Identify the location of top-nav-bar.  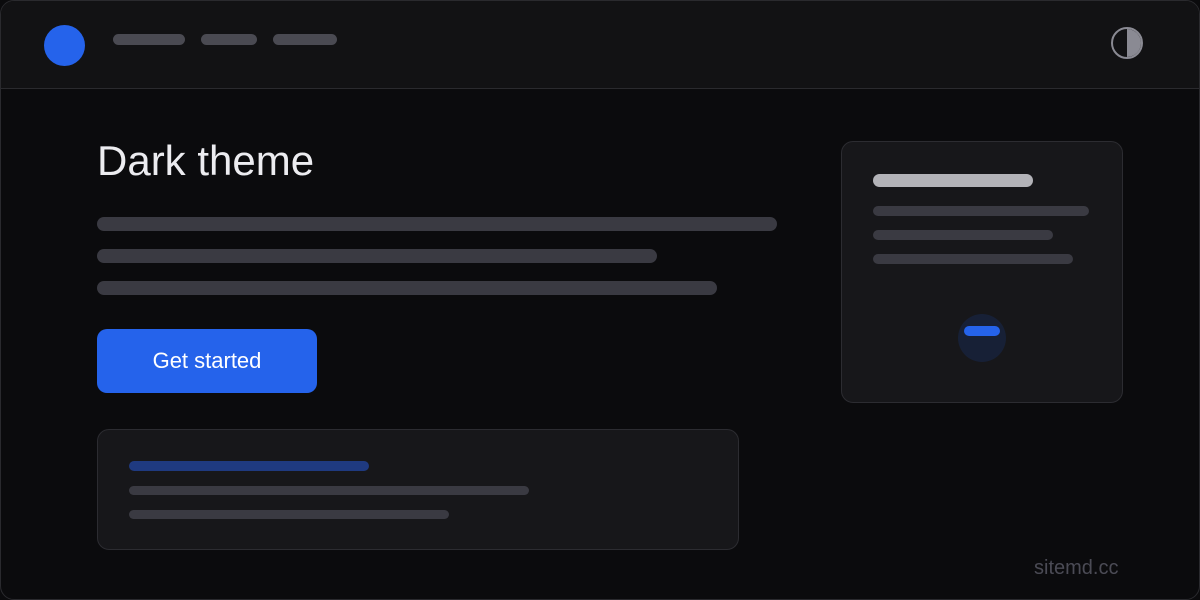
(600, 45).